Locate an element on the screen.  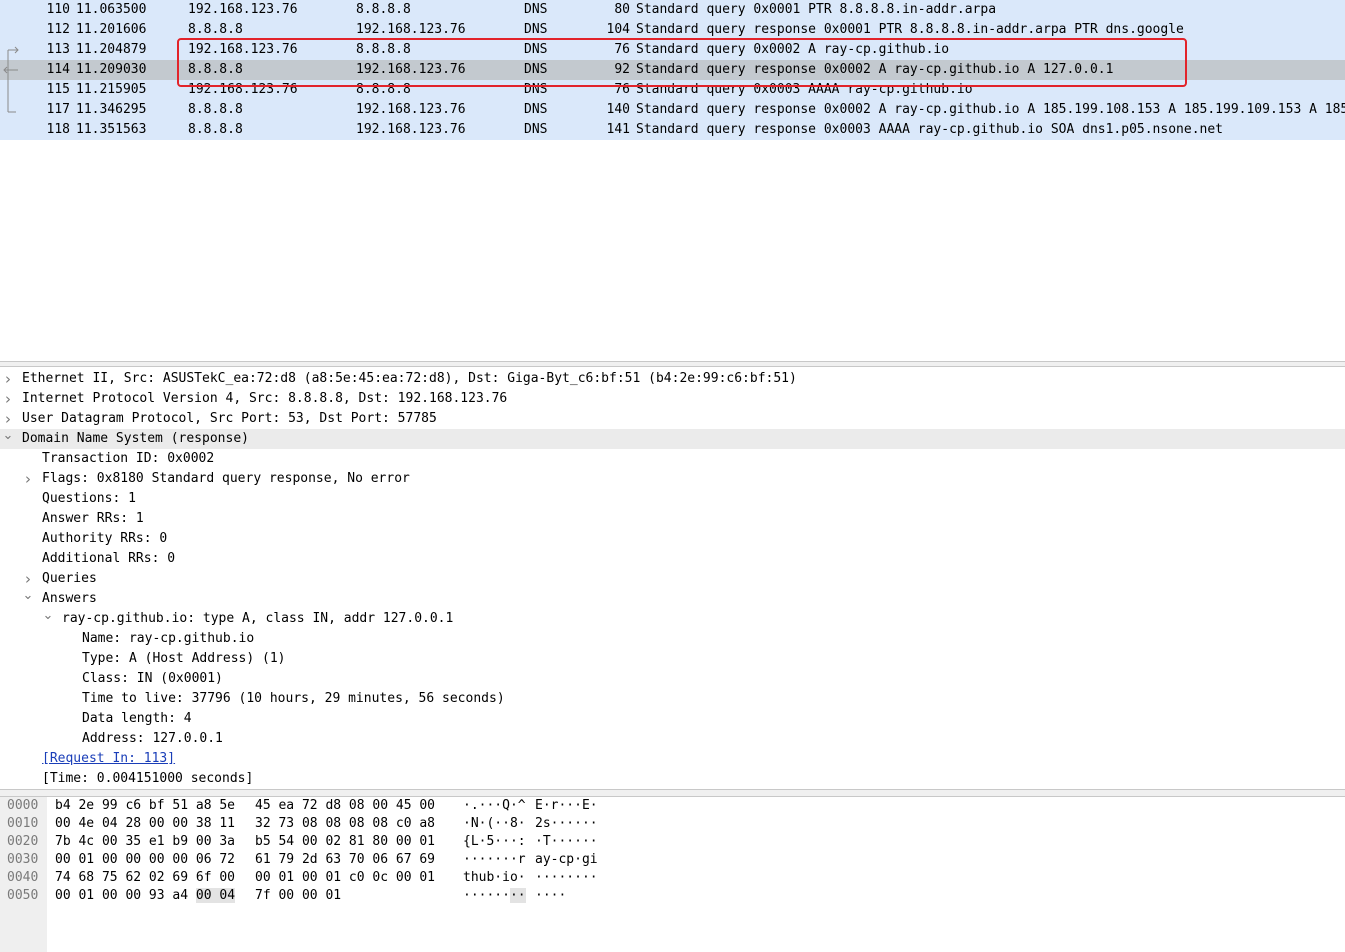
hex-bytes: 00 4e 04 28 00 00 38 11 is located at coordinates (145, 824).